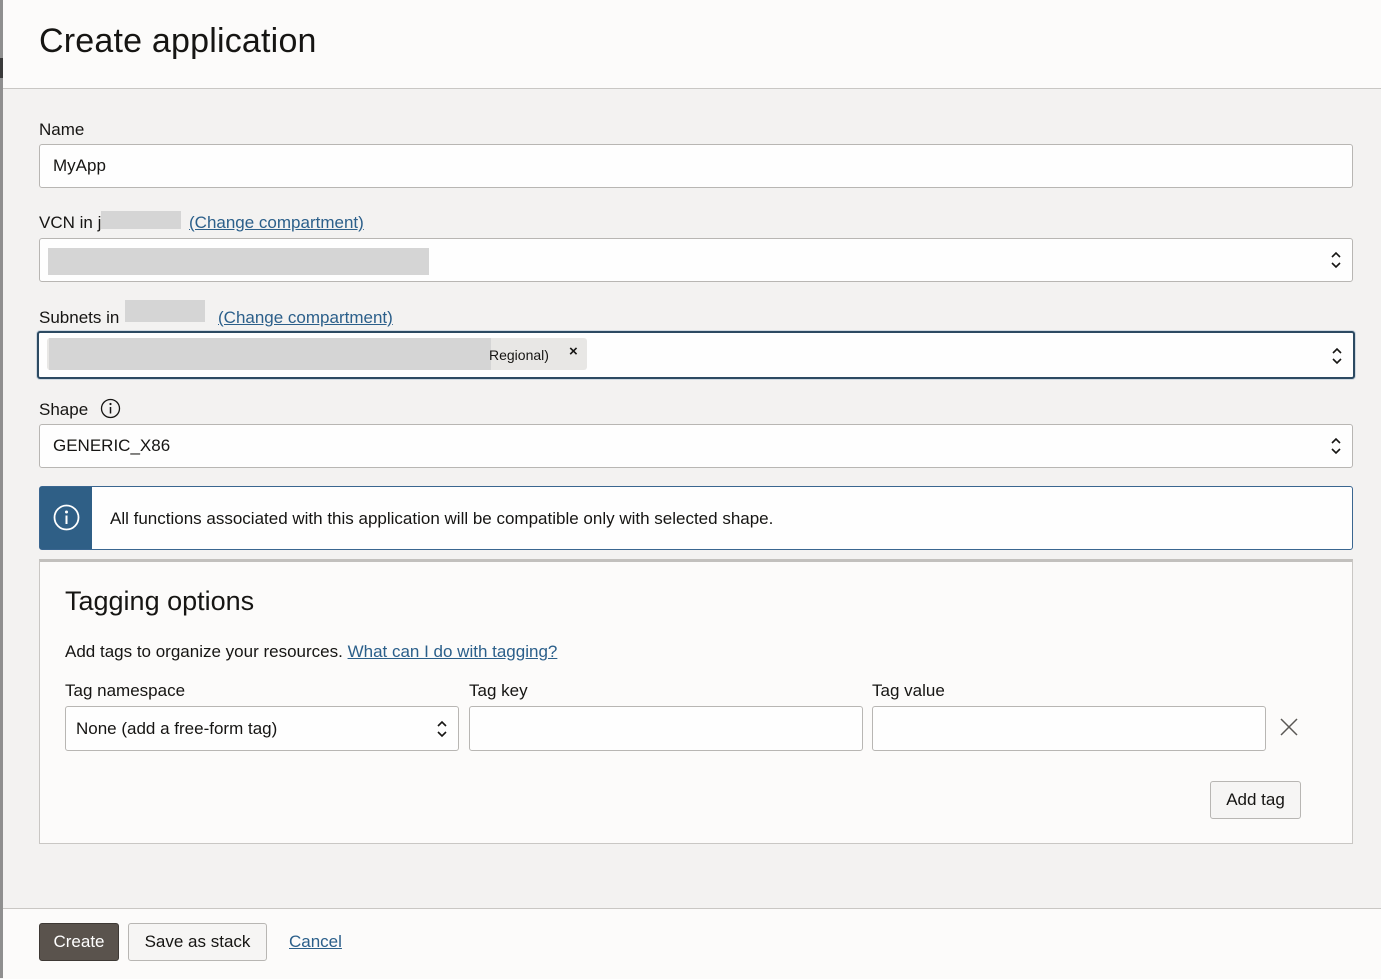 Image resolution: width=1381 pixels, height=979 pixels. What do you see at coordinates (238, 261) in the screenshot?
I see `vcn-value-redacted` at bounding box center [238, 261].